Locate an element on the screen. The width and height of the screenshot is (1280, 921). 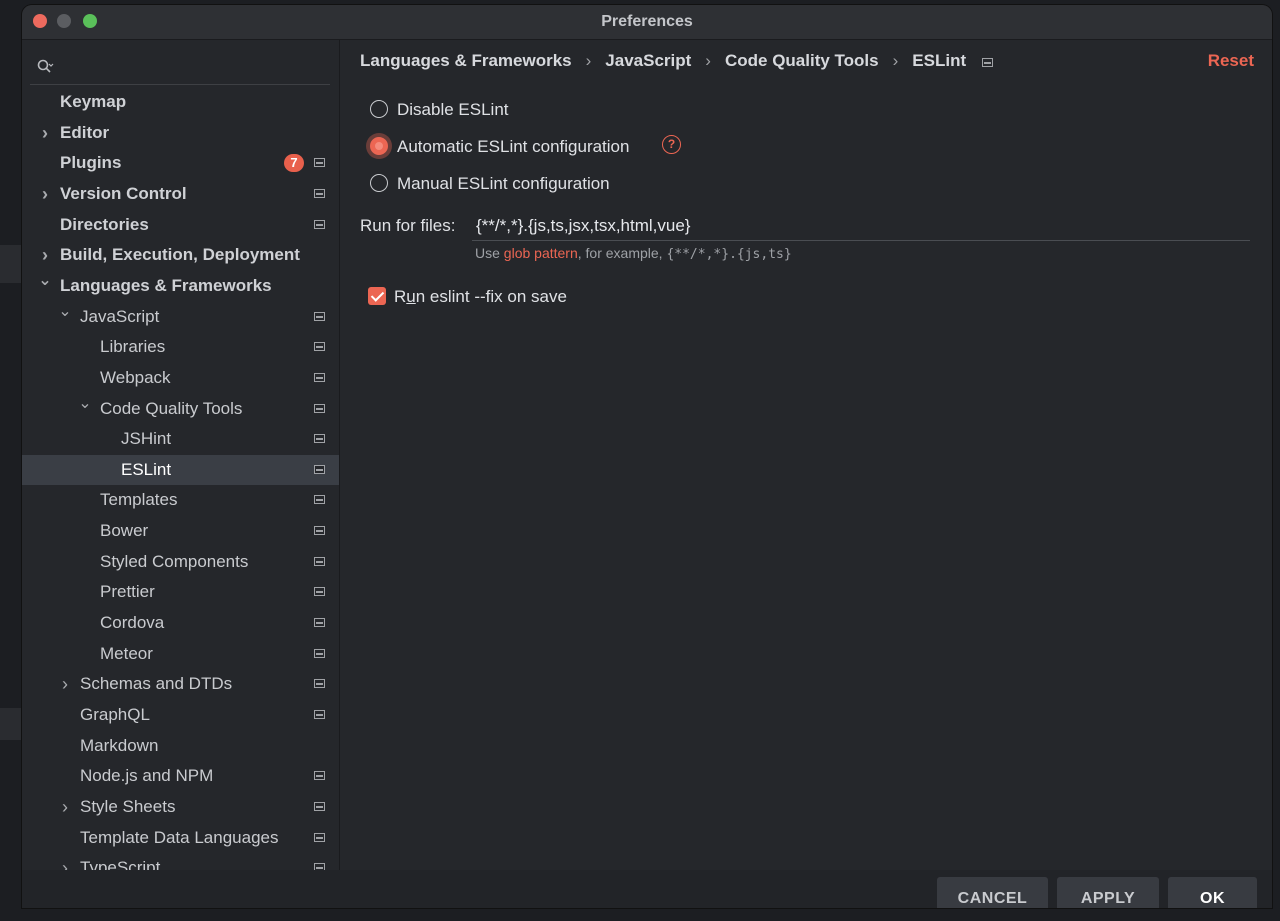
sidebar-item: Prettier is located at coordinates (180, 592).